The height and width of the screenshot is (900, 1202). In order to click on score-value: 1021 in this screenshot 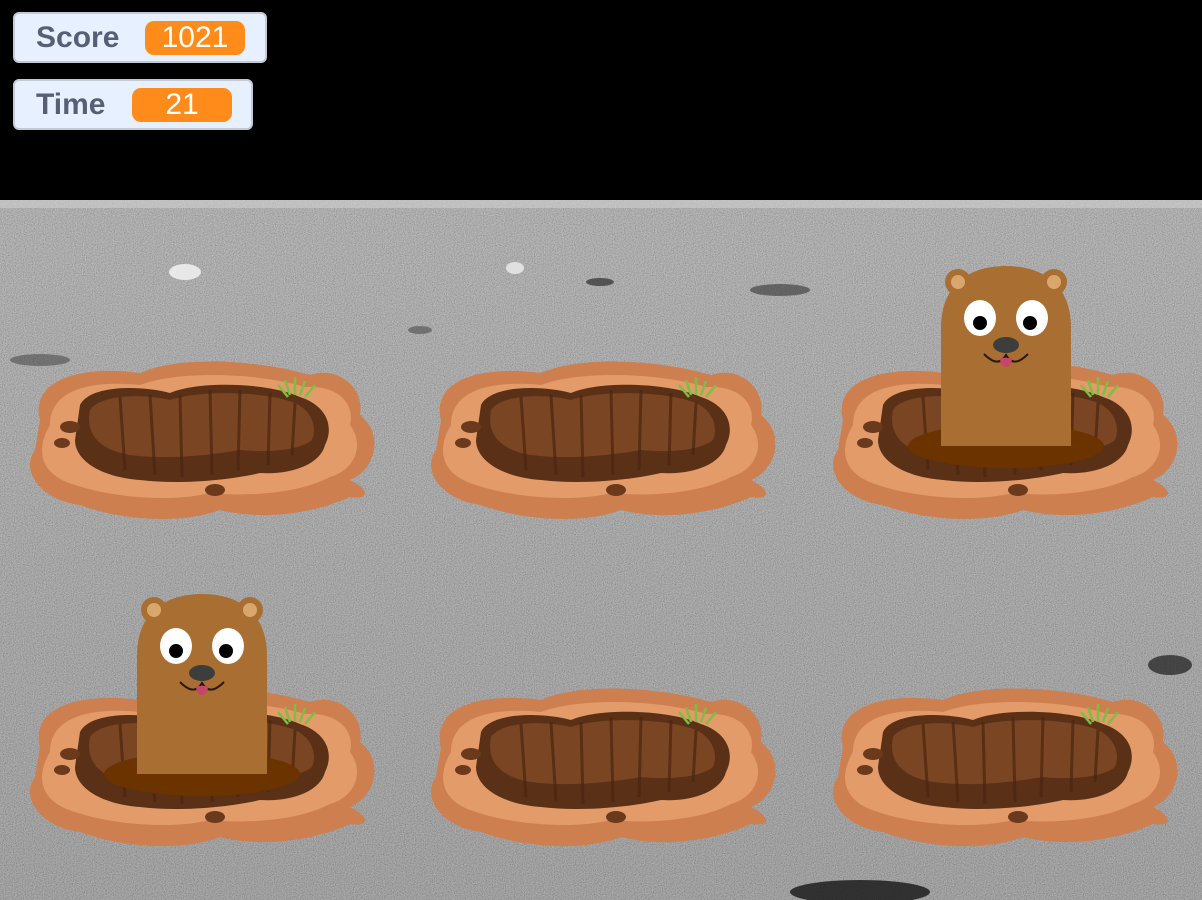, I will do `click(195, 38)`.